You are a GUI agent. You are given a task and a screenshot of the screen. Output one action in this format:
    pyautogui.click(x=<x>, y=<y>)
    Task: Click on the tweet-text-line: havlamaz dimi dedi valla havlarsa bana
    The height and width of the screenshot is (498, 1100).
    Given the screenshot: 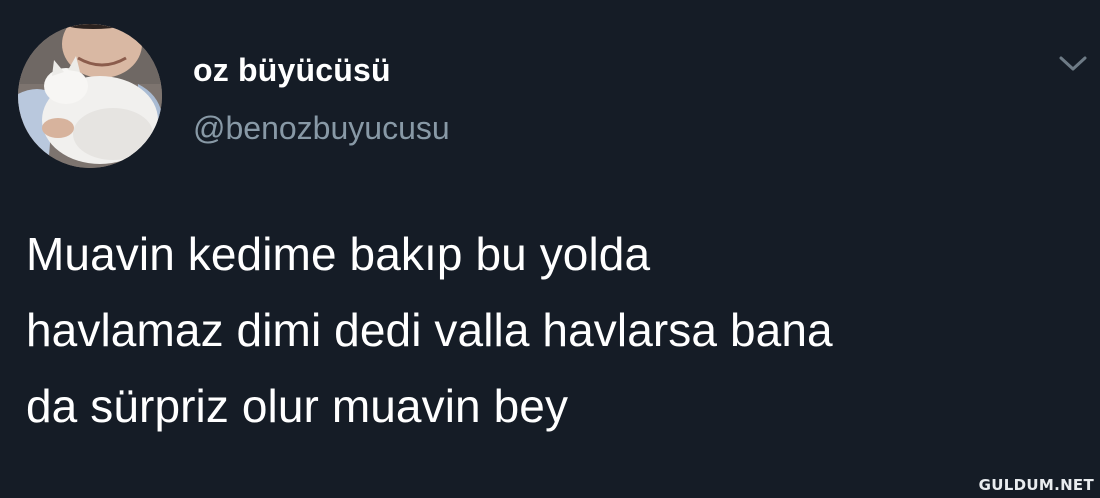 What is the action you would take?
    pyautogui.click(x=429, y=330)
    